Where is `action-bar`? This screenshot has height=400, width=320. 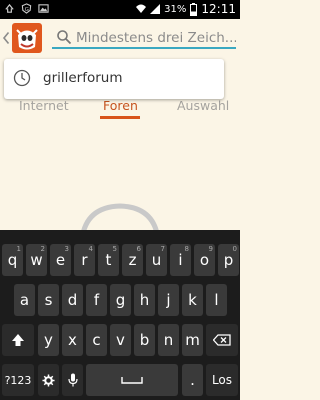 action-bar is located at coordinates (120, 38).